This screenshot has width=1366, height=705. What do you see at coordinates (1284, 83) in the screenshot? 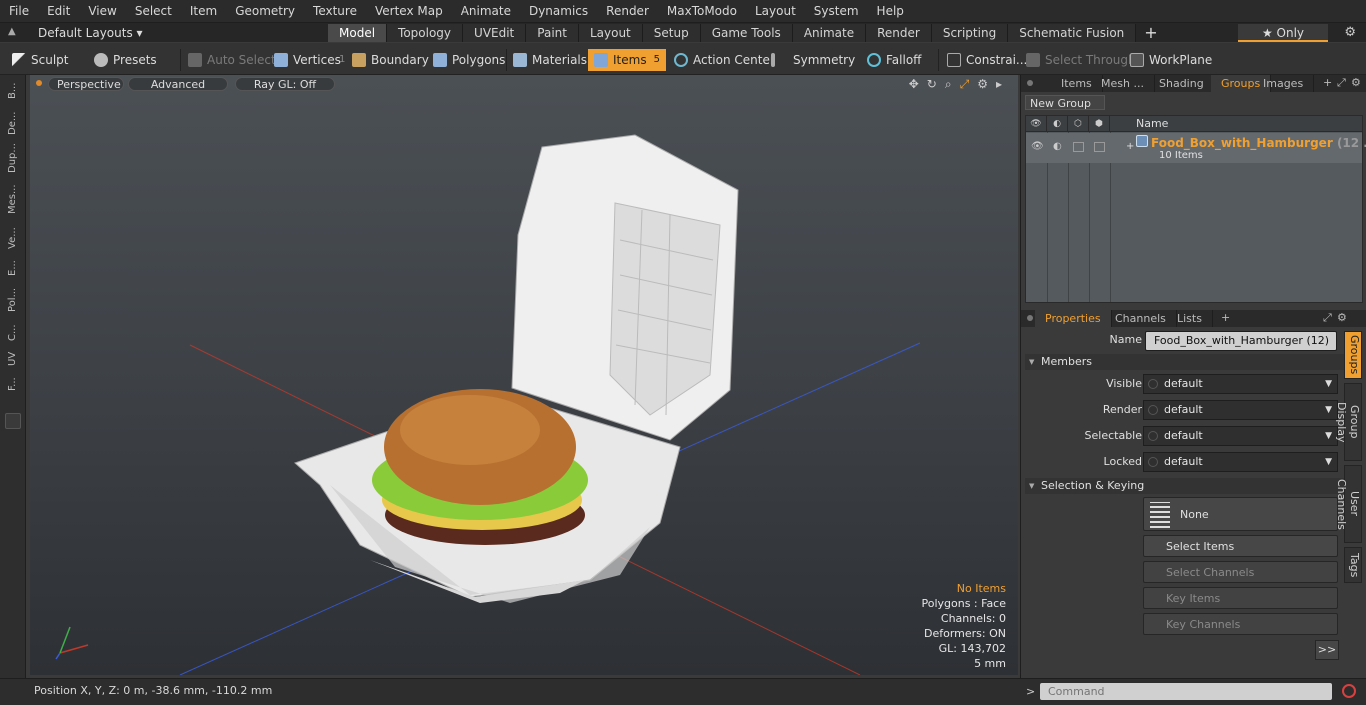
I see `right-tab-images: Images` at bounding box center [1284, 83].